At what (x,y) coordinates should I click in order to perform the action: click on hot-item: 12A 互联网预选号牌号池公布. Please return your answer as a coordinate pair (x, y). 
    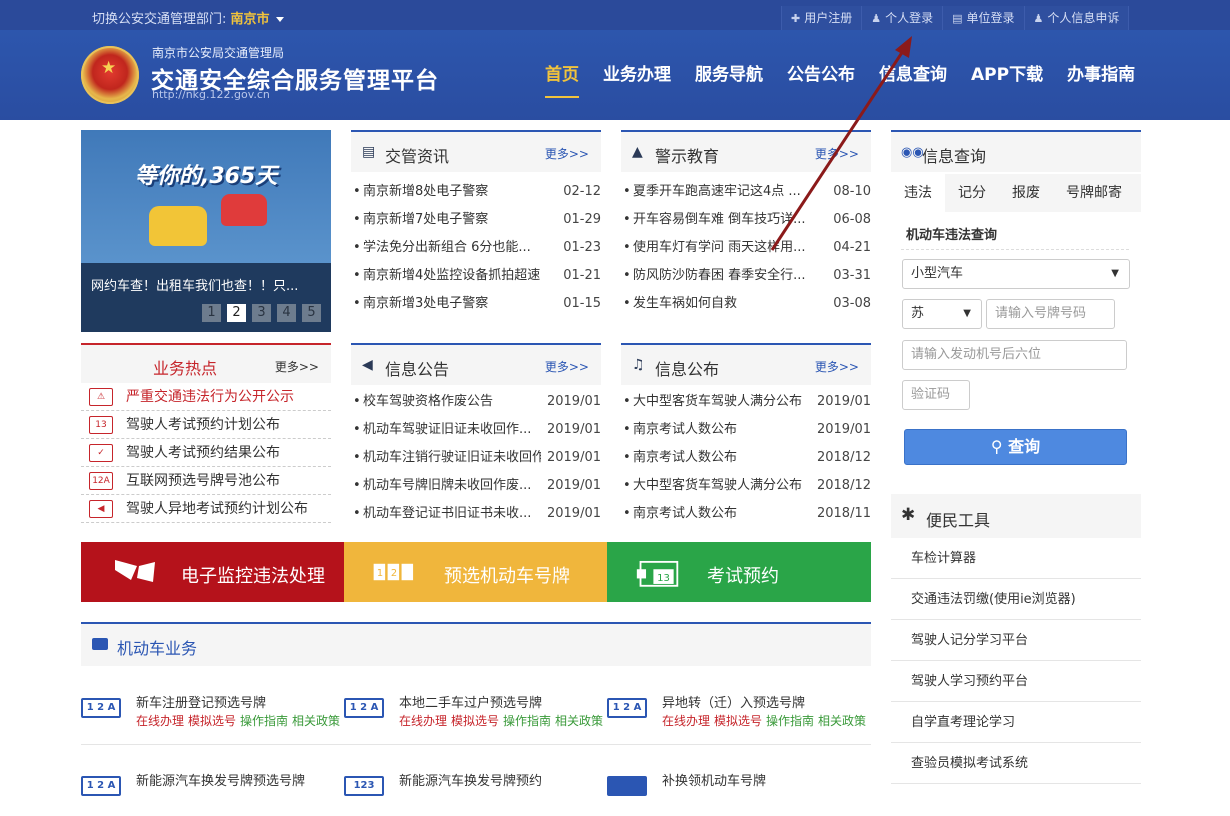
    Looking at the image, I should click on (206, 481).